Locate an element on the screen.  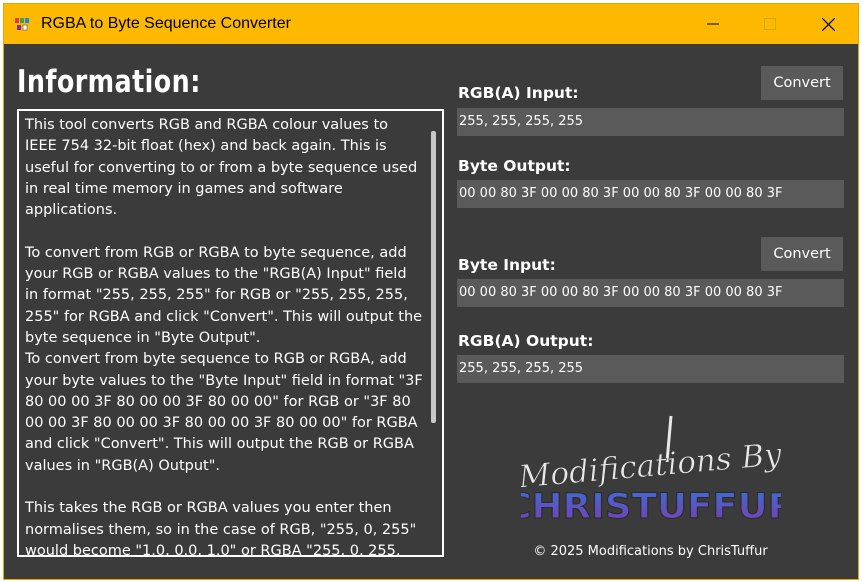
copyright-text: © 2025 Modifications by ChrisTuffur is located at coordinates (650, 551).